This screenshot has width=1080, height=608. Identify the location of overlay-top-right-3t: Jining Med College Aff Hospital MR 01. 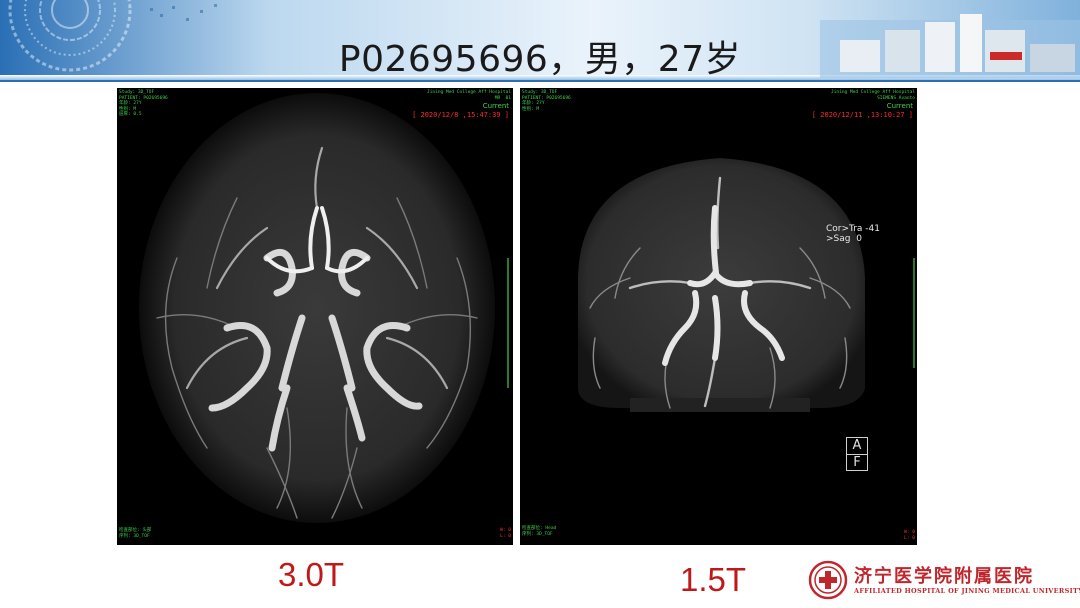
(469, 95).